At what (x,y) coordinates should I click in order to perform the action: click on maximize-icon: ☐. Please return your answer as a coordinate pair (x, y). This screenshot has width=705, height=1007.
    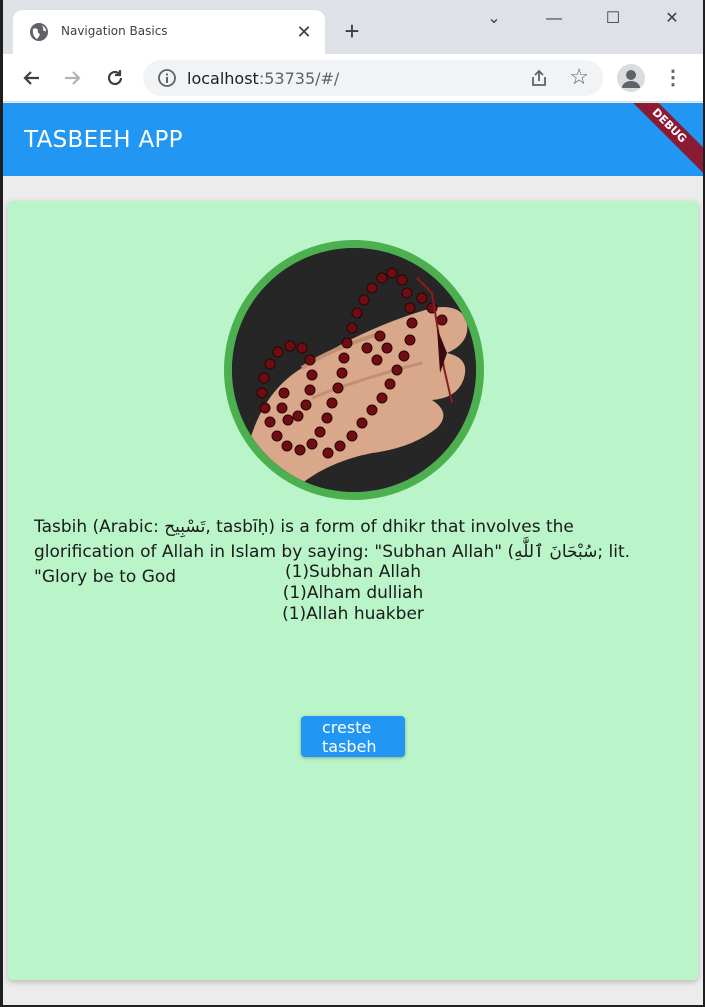
    Looking at the image, I should click on (613, 19).